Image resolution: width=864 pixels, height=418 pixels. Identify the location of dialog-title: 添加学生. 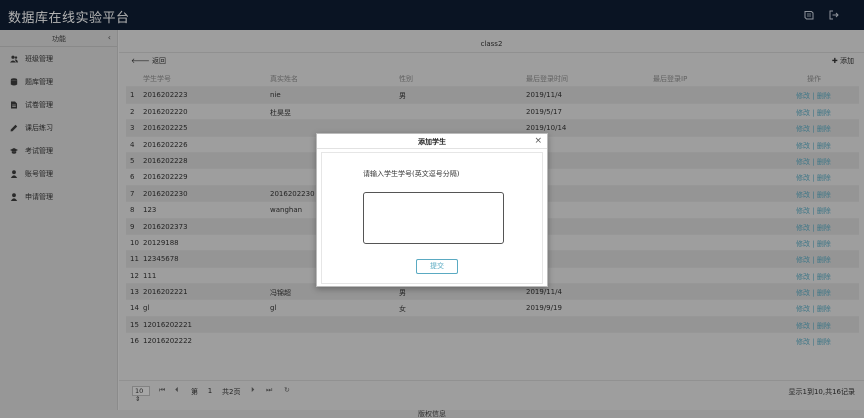
(432, 142).